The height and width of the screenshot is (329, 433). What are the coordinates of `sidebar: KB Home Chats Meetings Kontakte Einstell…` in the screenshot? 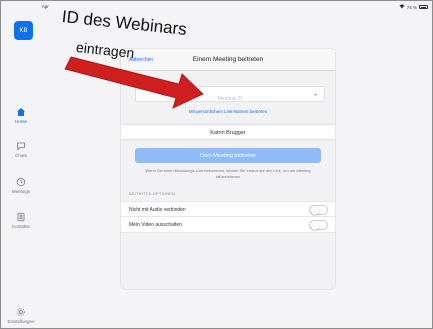 It's located at (21, 164).